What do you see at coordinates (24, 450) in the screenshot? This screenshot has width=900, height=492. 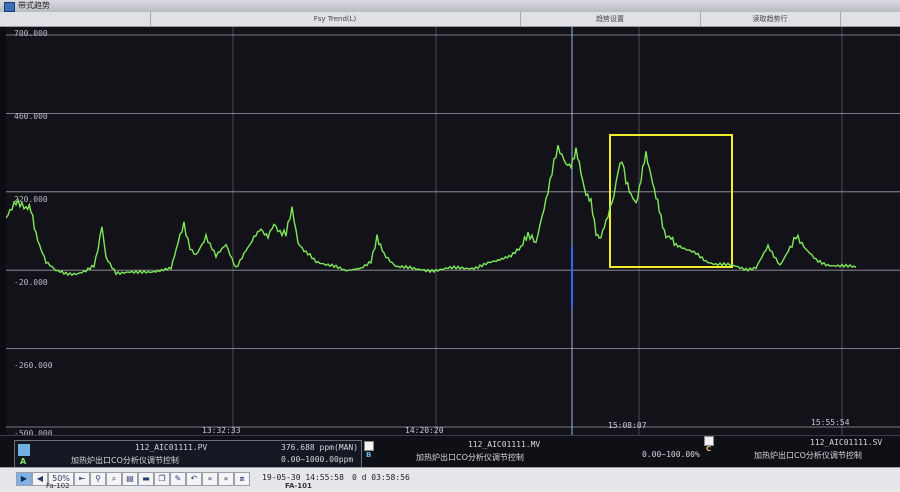 I see `pen-a-color-swatch` at bounding box center [24, 450].